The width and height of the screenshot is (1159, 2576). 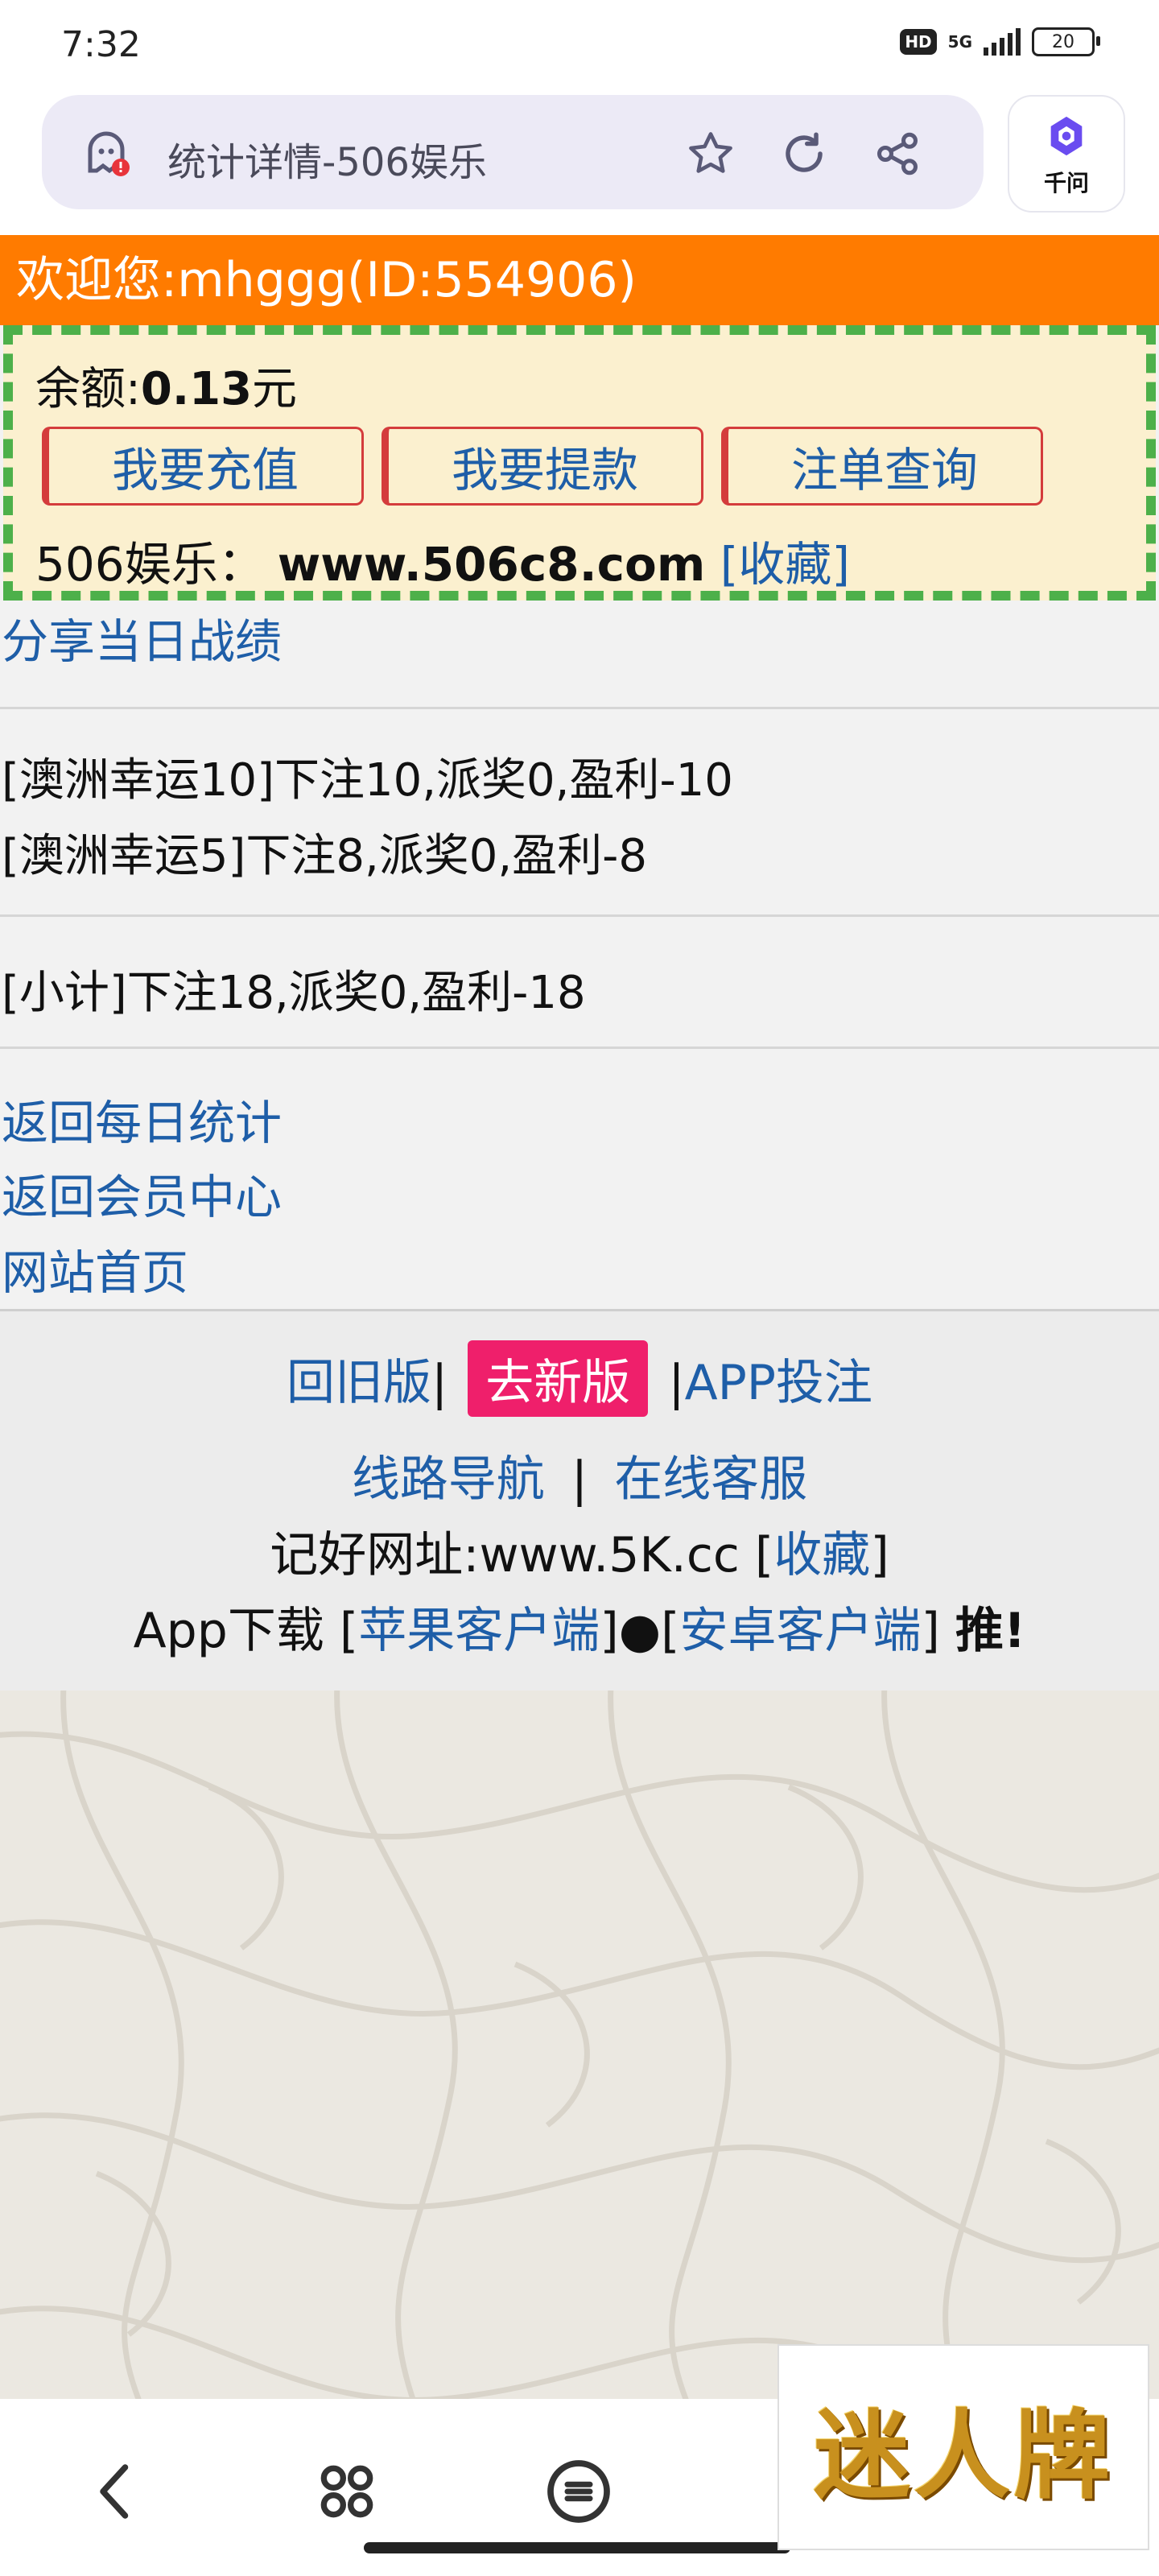 What do you see at coordinates (579, 280) in the screenshot?
I see `welcome-banner: 欢迎您:mhggg(ID:554906)` at bounding box center [579, 280].